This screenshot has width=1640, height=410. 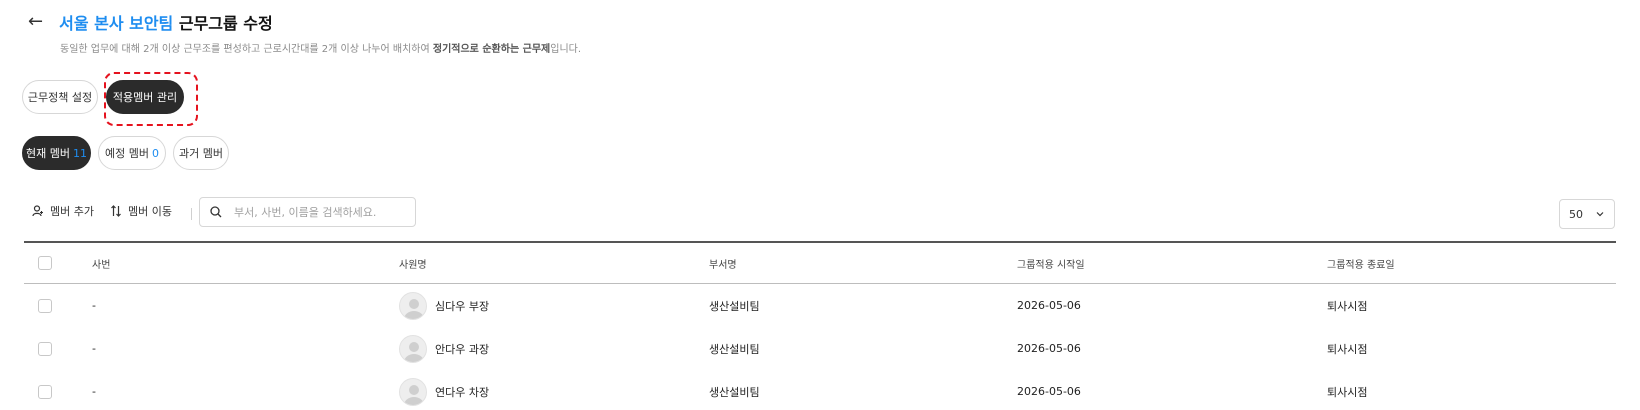 What do you see at coordinates (145, 97) in the screenshot?
I see `tab-member-management: 적용멤버 관리` at bounding box center [145, 97].